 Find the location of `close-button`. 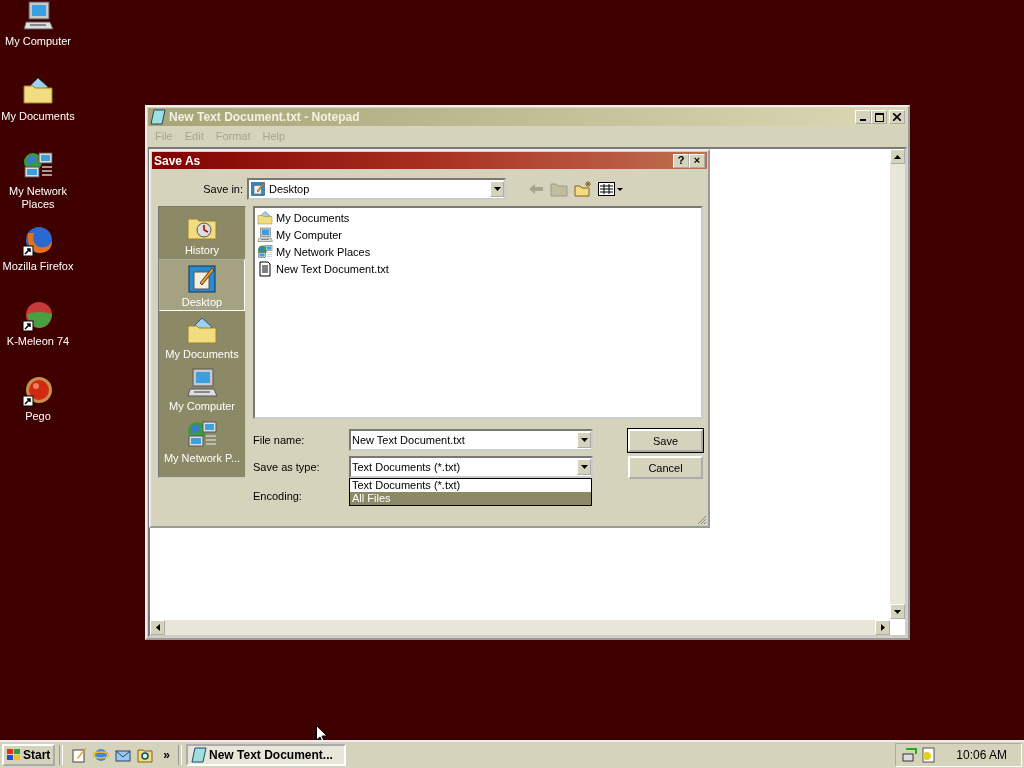

close-button is located at coordinates (897, 117).